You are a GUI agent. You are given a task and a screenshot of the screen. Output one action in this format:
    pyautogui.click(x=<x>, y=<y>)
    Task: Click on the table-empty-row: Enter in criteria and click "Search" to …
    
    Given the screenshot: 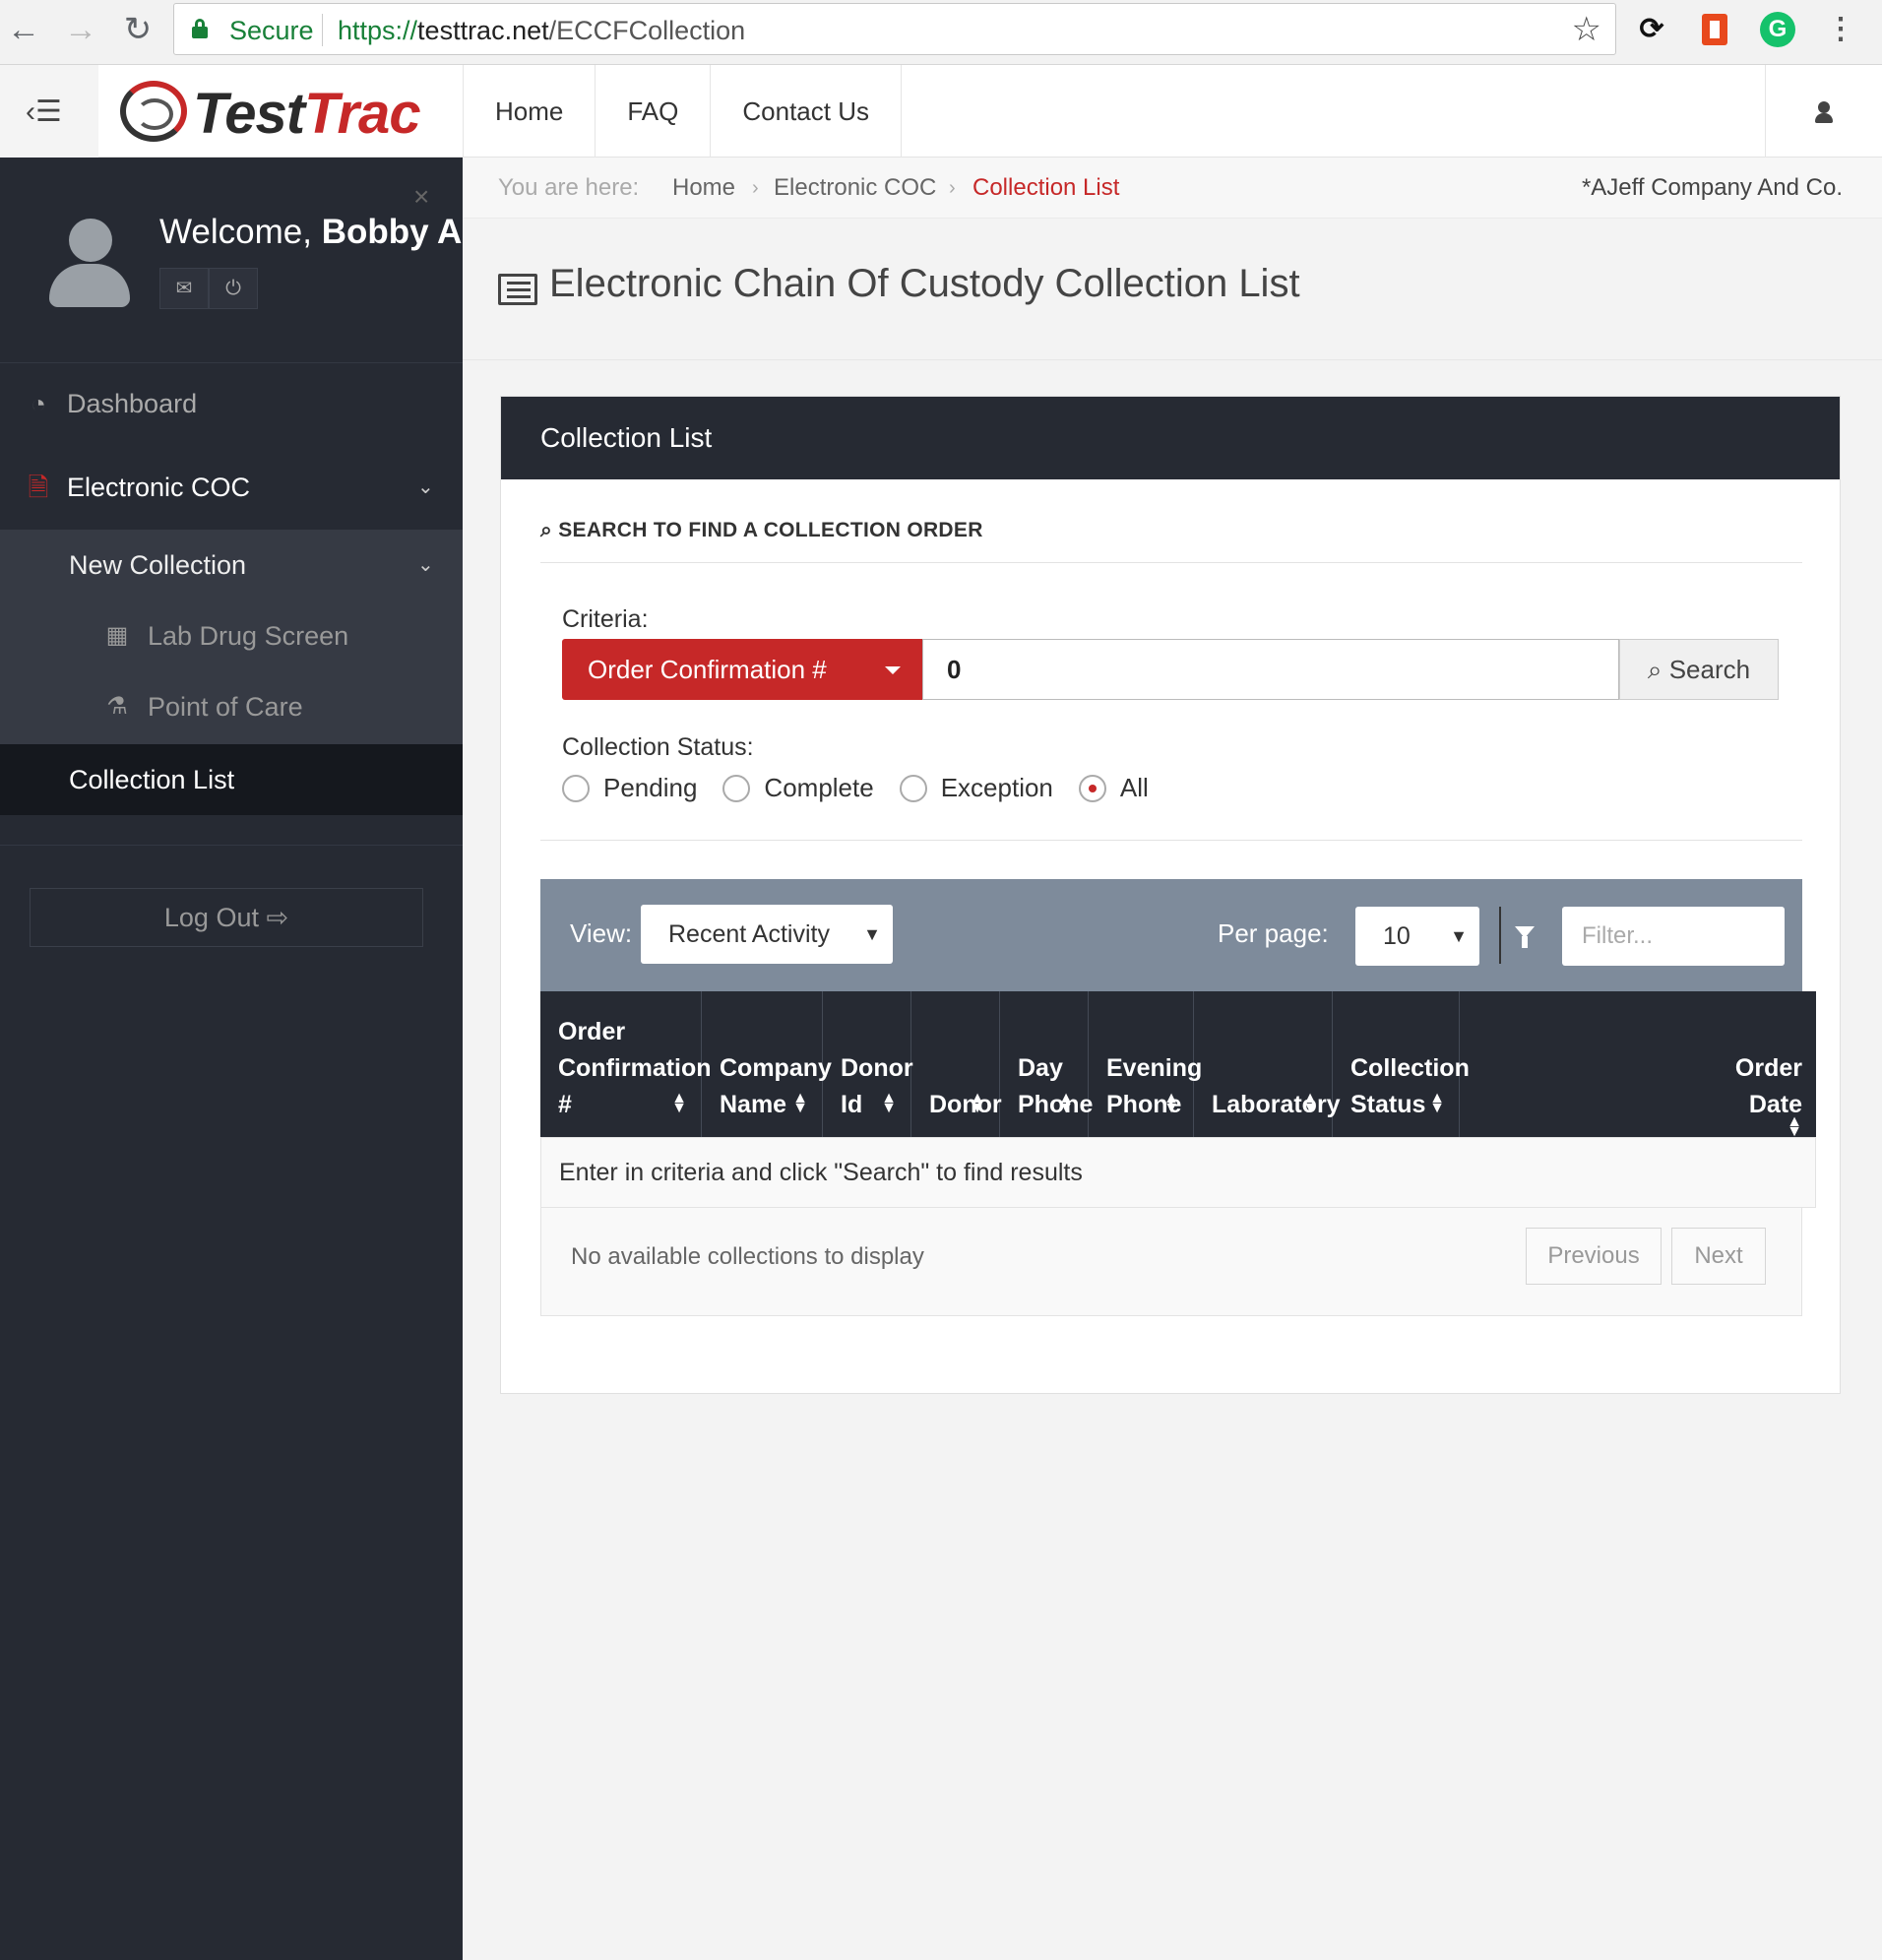 What is the action you would take?
    pyautogui.click(x=1178, y=1172)
    